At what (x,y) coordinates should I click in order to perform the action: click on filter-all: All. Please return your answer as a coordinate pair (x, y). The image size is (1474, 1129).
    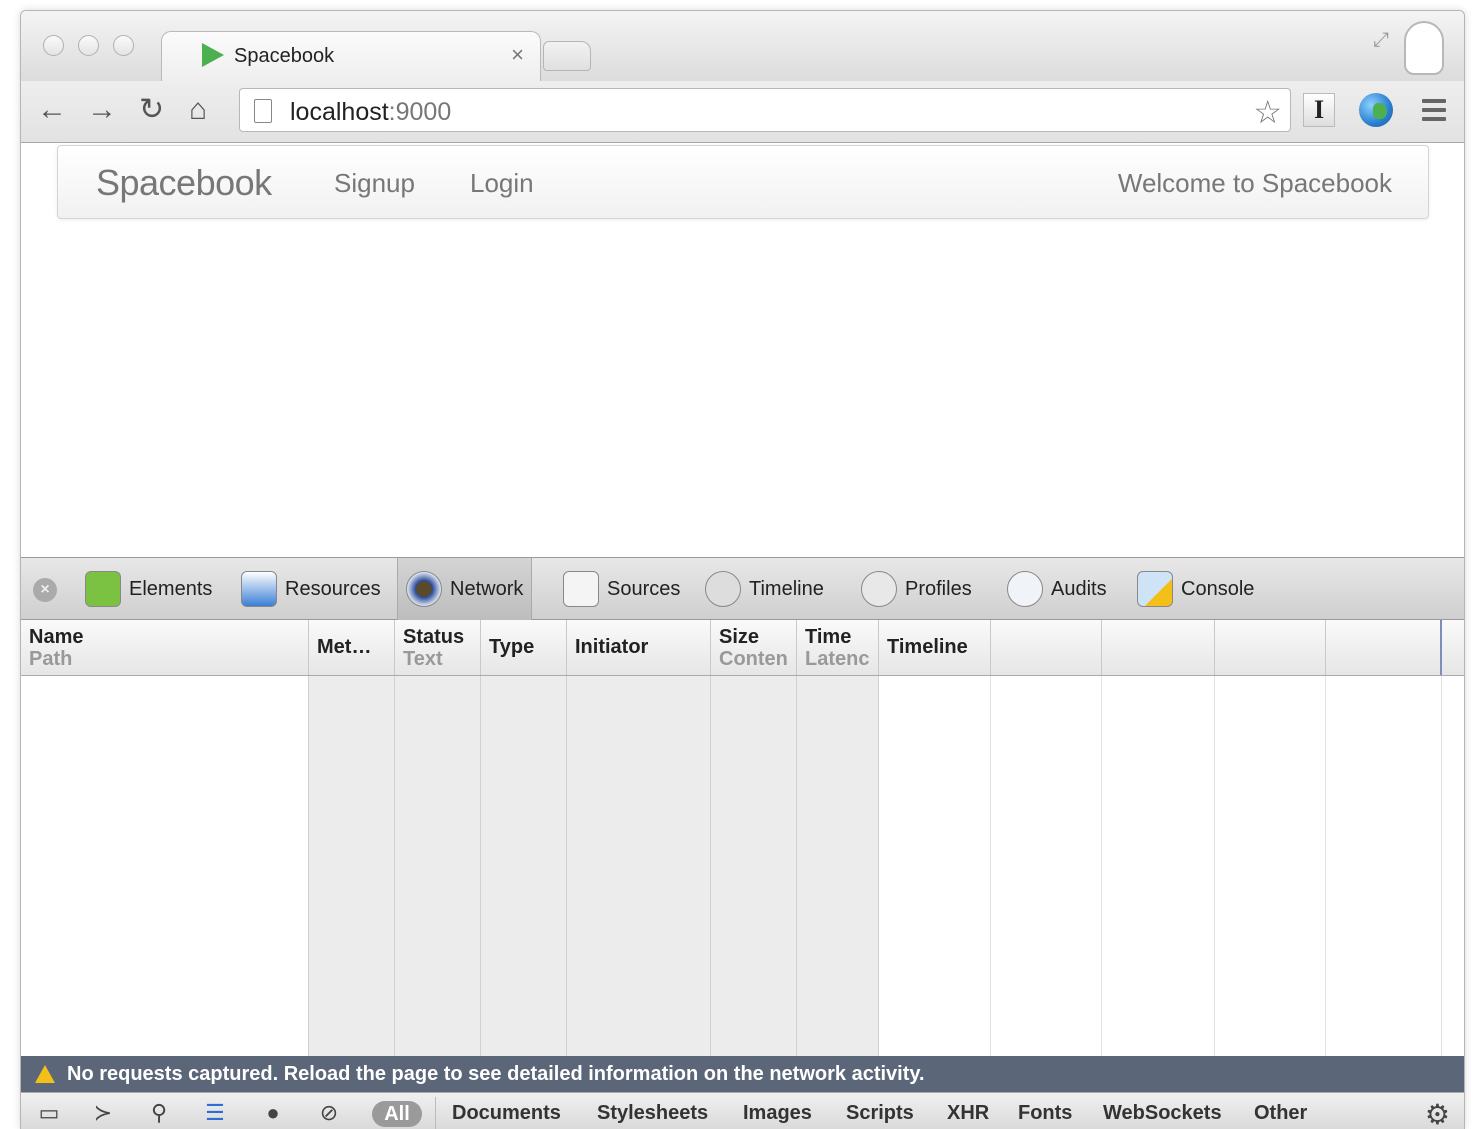
    Looking at the image, I should click on (397, 1114).